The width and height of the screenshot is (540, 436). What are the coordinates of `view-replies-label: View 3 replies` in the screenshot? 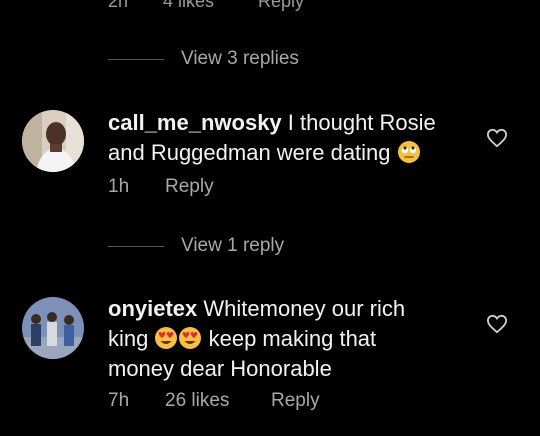 It's located at (240, 59).